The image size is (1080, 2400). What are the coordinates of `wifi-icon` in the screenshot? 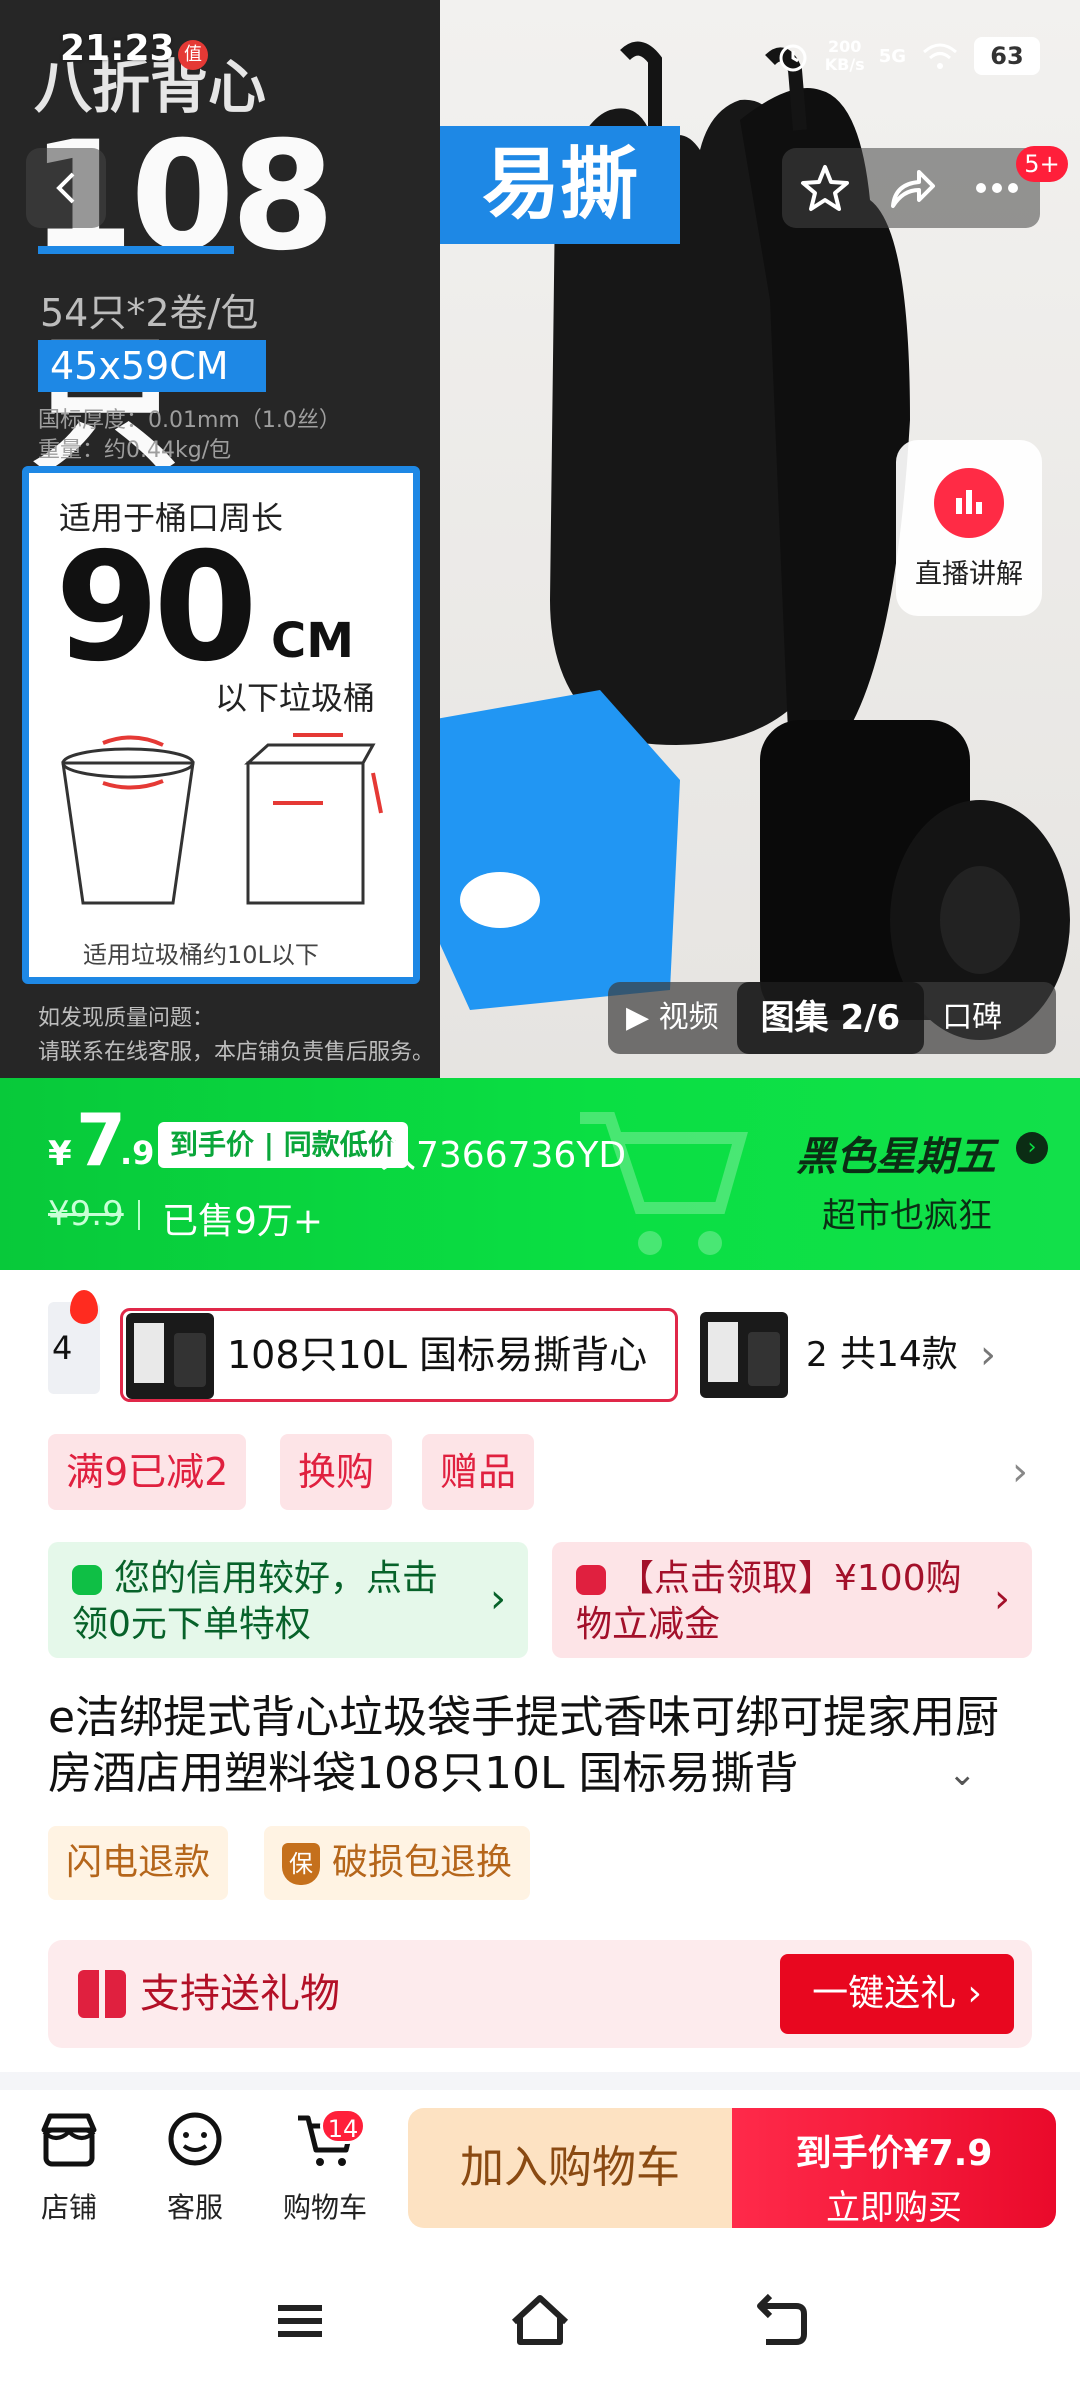 It's located at (940, 56).